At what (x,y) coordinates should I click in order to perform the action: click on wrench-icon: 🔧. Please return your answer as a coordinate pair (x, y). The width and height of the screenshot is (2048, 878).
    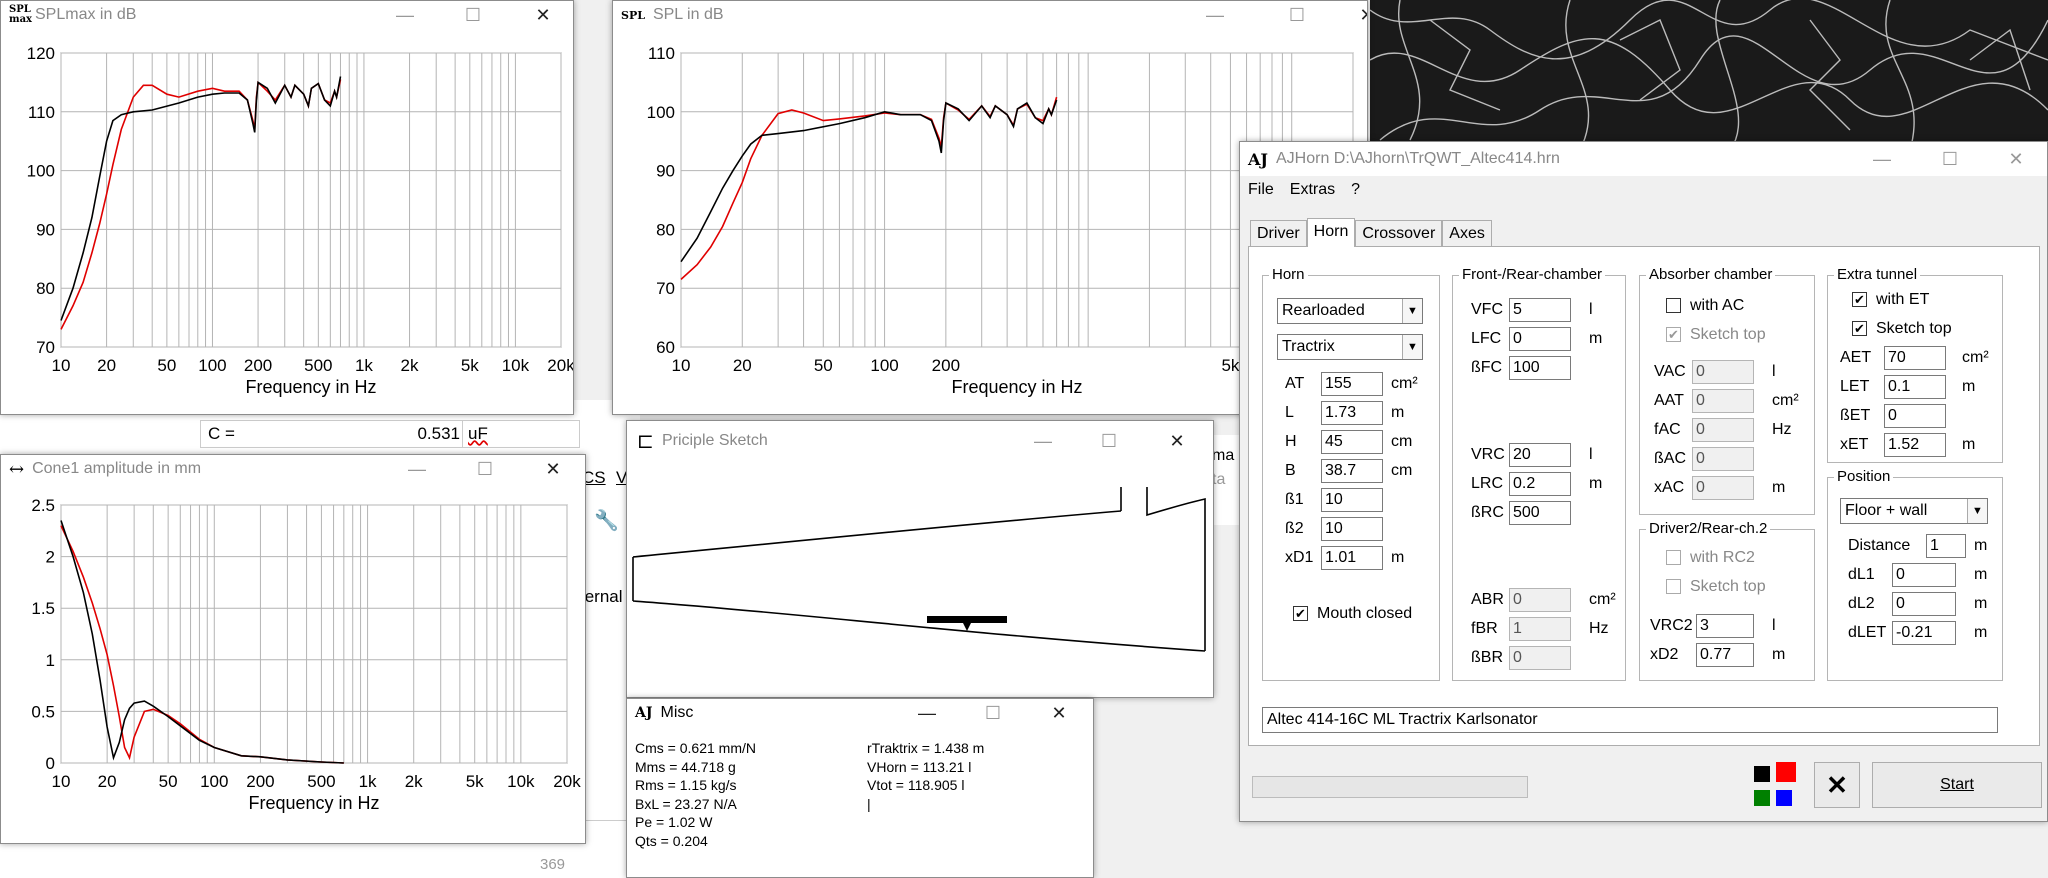
    Looking at the image, I should click on (606, 520).